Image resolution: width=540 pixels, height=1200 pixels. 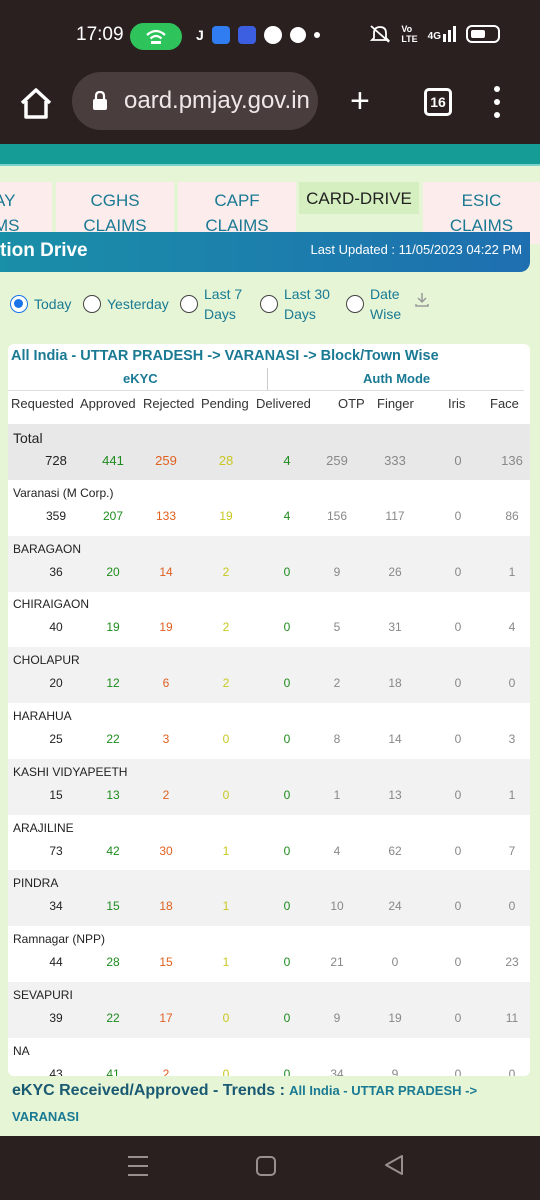 What do you see at coordinates (395, 739) in the screenshot?
I see `cell-finger: 14` at bounding box center [395, 739].